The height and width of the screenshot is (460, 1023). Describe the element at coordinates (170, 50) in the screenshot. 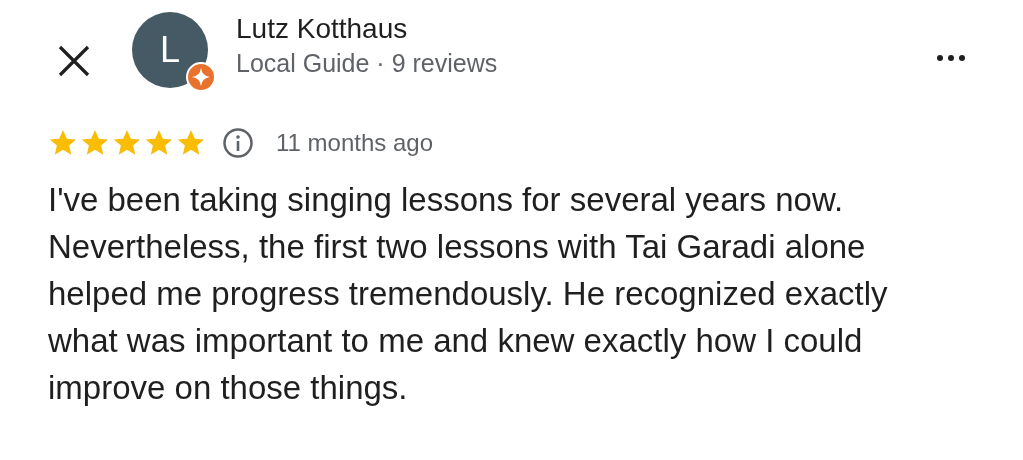

I see `avatar-letter: L` at that location.